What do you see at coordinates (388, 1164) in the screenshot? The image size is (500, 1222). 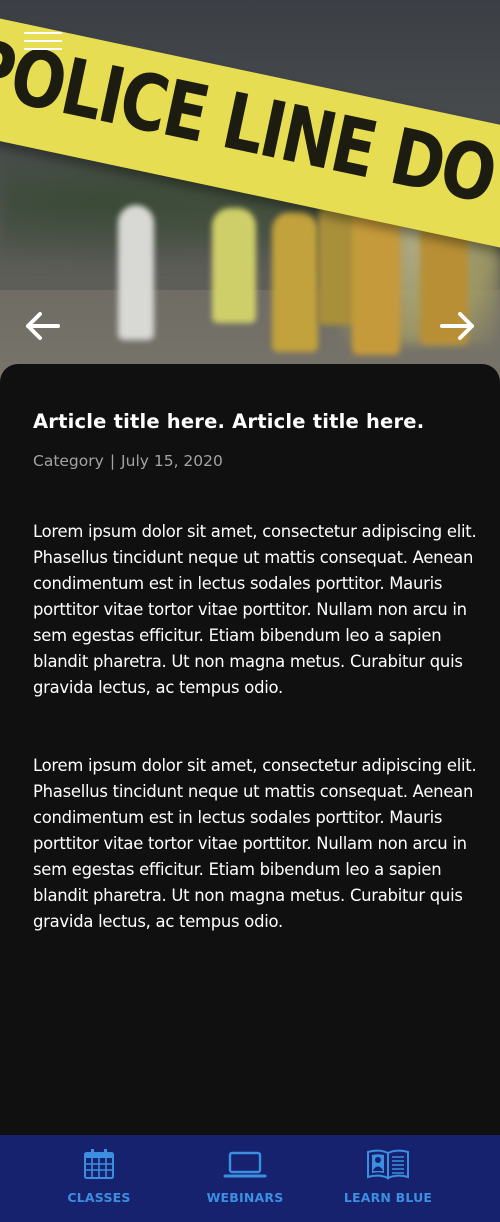 I see `book-icon` at bounding box center [388, 1164].